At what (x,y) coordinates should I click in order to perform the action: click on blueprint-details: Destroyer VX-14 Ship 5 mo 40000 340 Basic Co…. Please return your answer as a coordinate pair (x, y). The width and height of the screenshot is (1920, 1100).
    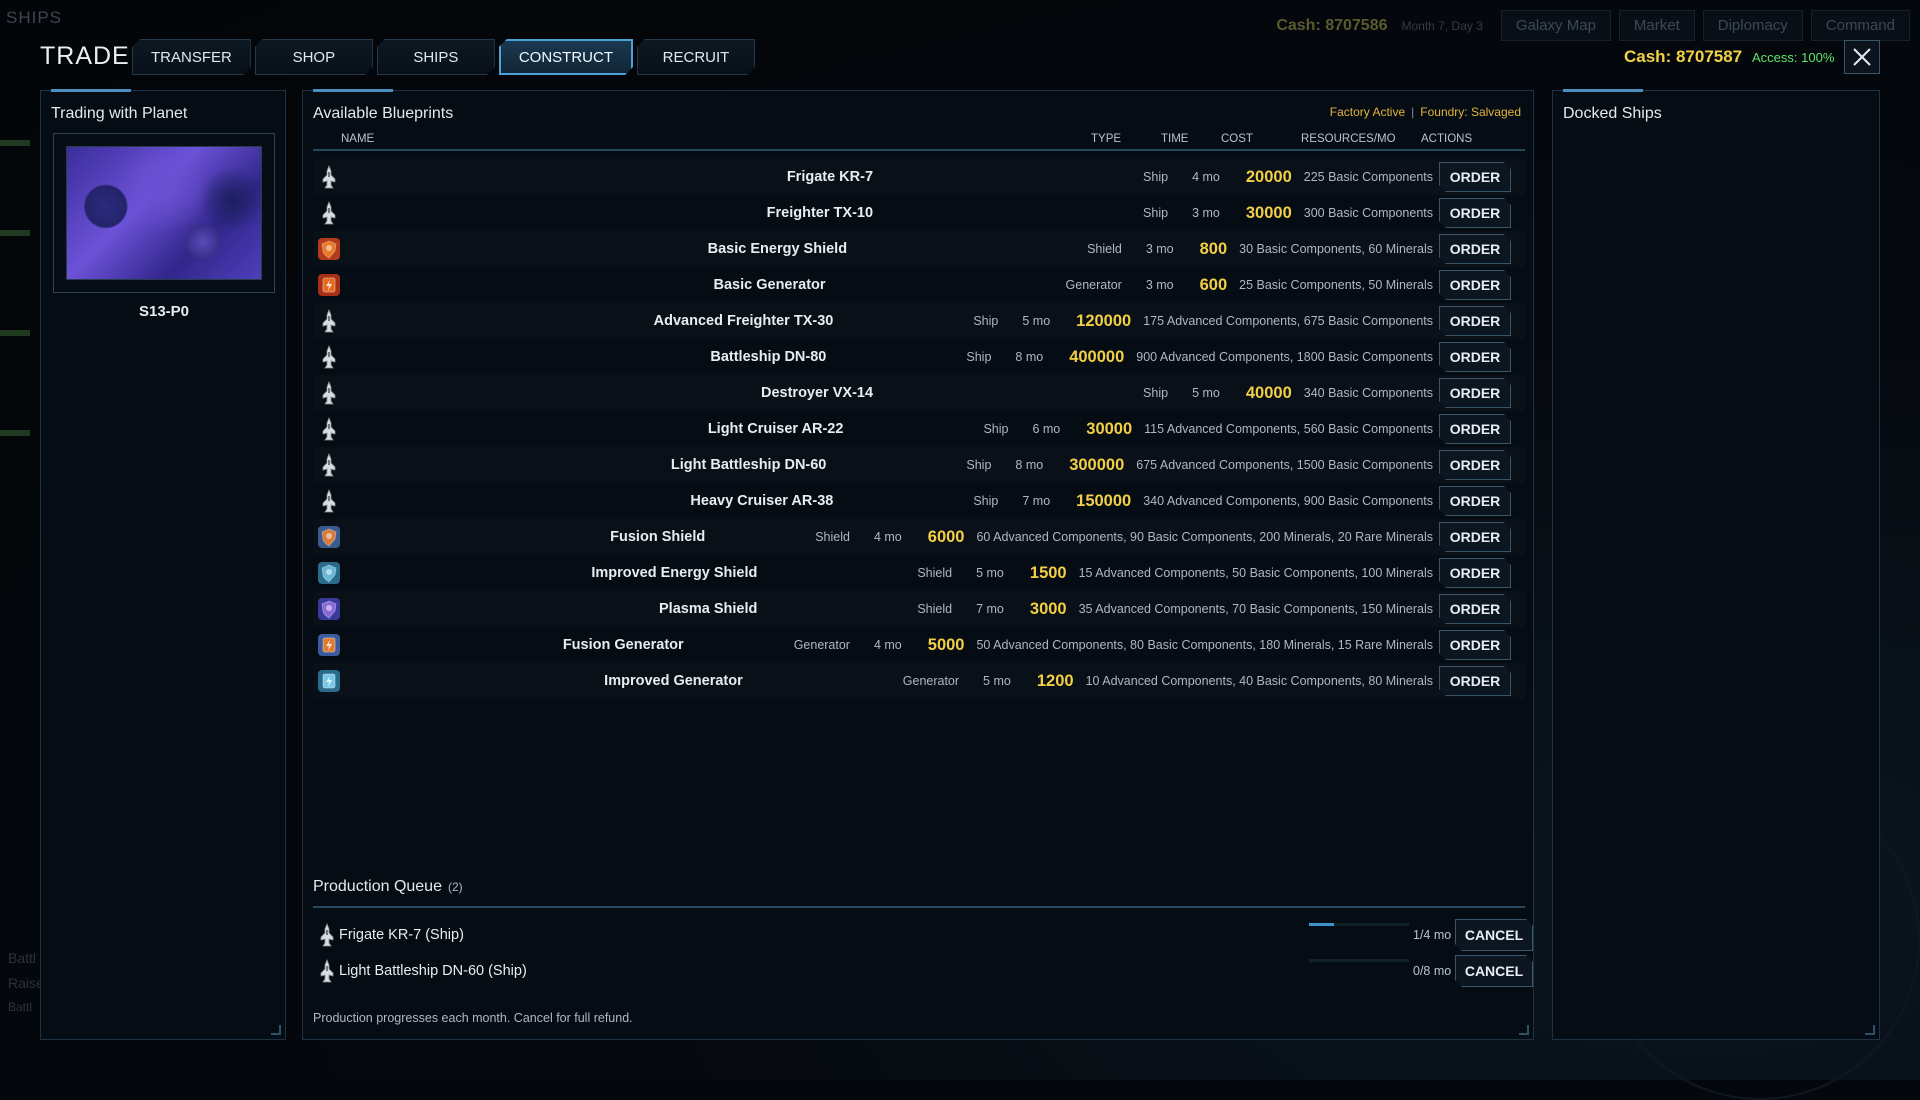
    Looking at the image, I should click on (1097, 393).